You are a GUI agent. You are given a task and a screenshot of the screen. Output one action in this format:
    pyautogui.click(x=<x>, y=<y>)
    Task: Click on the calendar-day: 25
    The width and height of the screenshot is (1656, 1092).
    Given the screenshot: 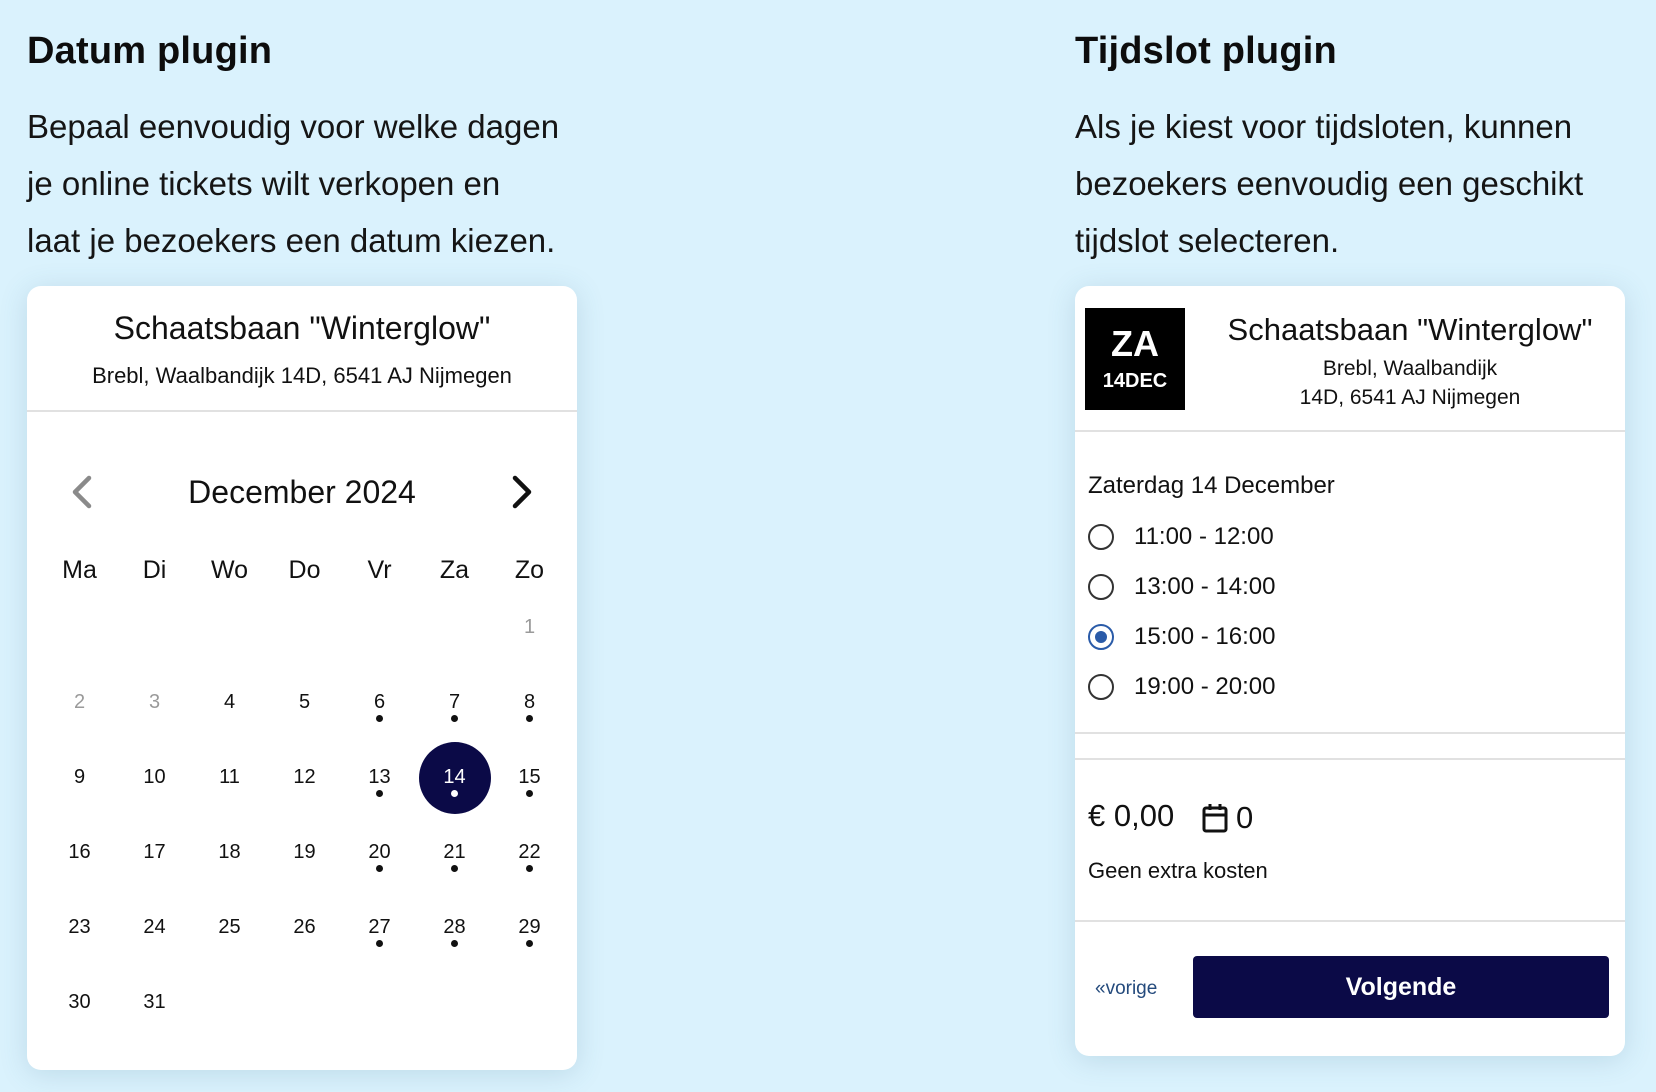 What is the action you would take?
    pyautogui.click(x=229, y=927)
    